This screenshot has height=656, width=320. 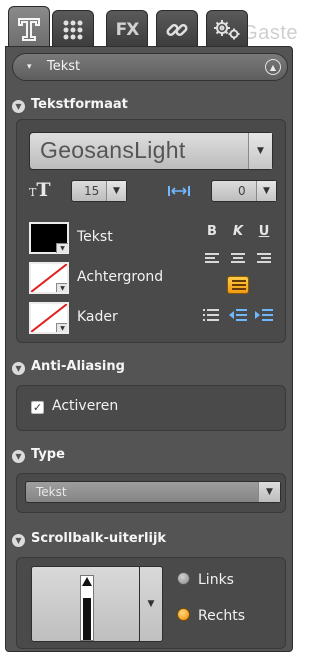 What do you see at coordinates (238, 315) in the screenshot?
I see `outdent-icon` at bounding box center [238, 315].